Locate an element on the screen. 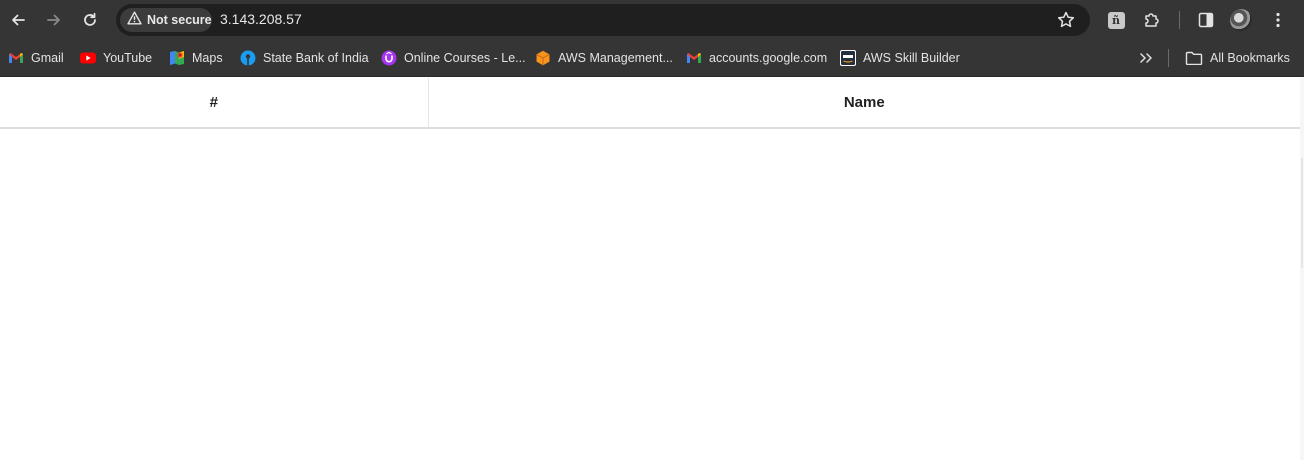 This screenshot has width=1304, height=460. all-bookmarks-button: All Bookmarks is located at coordinates (1237, 58).